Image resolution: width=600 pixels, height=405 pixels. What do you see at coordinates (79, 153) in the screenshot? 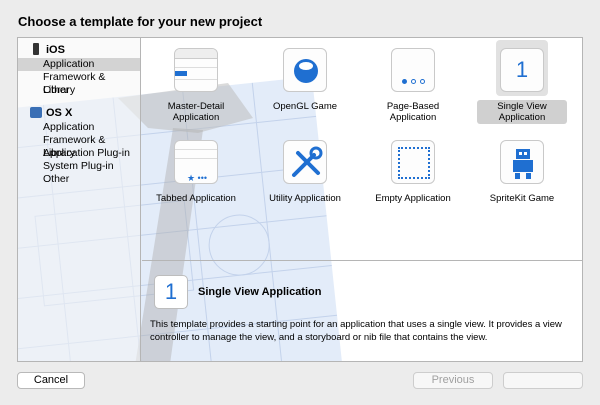
I see `sidebar-item-osx-application-plugin: Application Plug-in` at bounding box center [79, 153].